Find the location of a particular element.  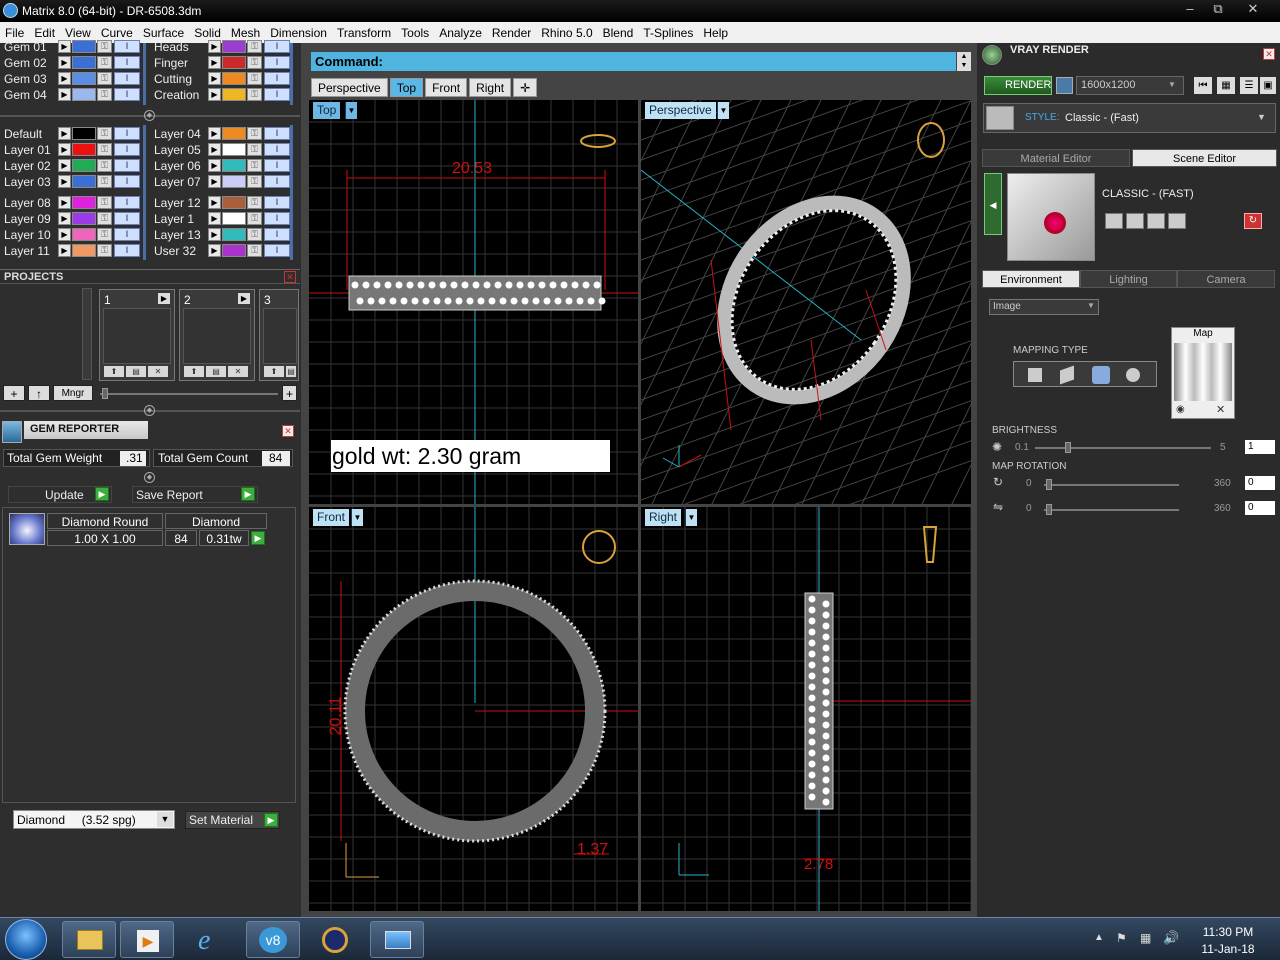

collapse-left-icon: ◀ is located at coordinates (993, 204).